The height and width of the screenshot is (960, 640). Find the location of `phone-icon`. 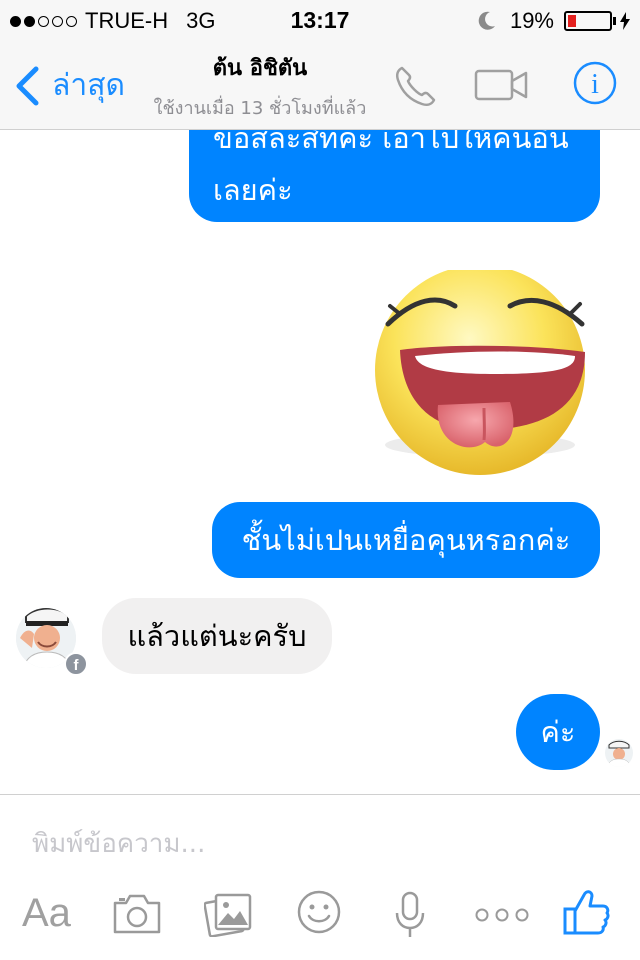

phone-icon is located at coordinates (416, 86).